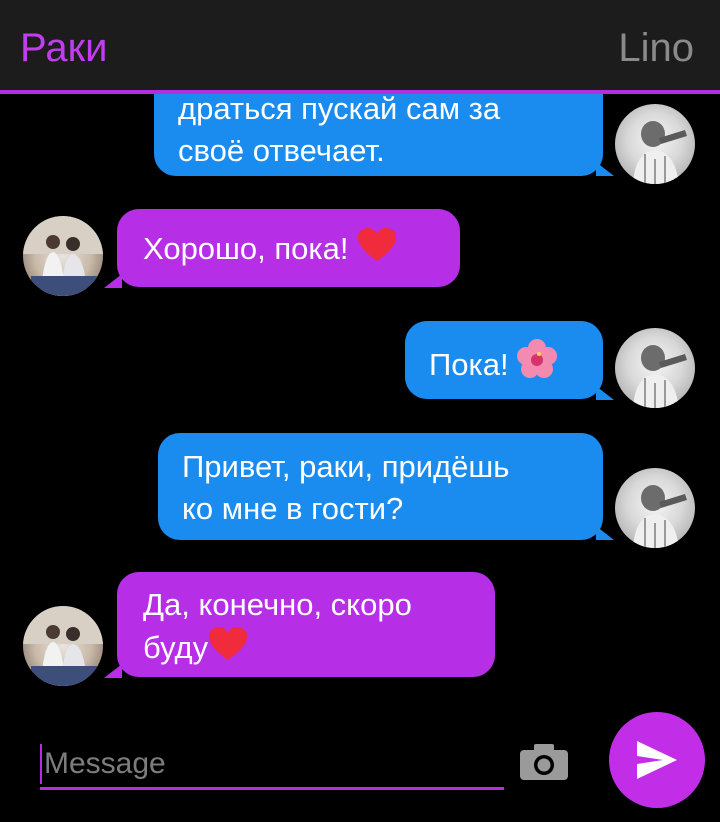 This screenshot has width=720, height=822. Describe the element at coordinates (544, 762) in the screenshot. I see `camera-icon` at that location.